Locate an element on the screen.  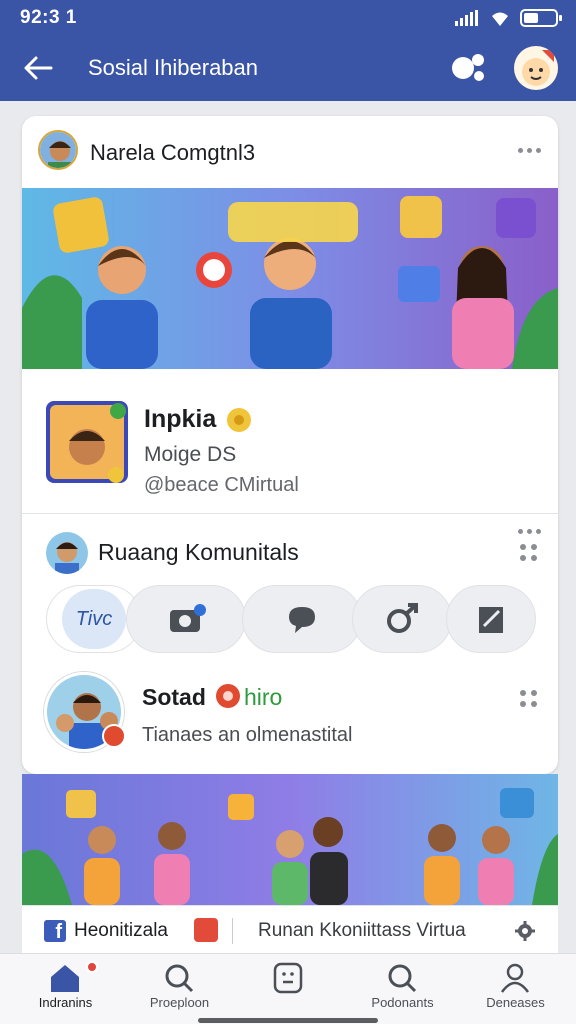
status-bar: 92:3 1 is located at coordinates (288, 18).